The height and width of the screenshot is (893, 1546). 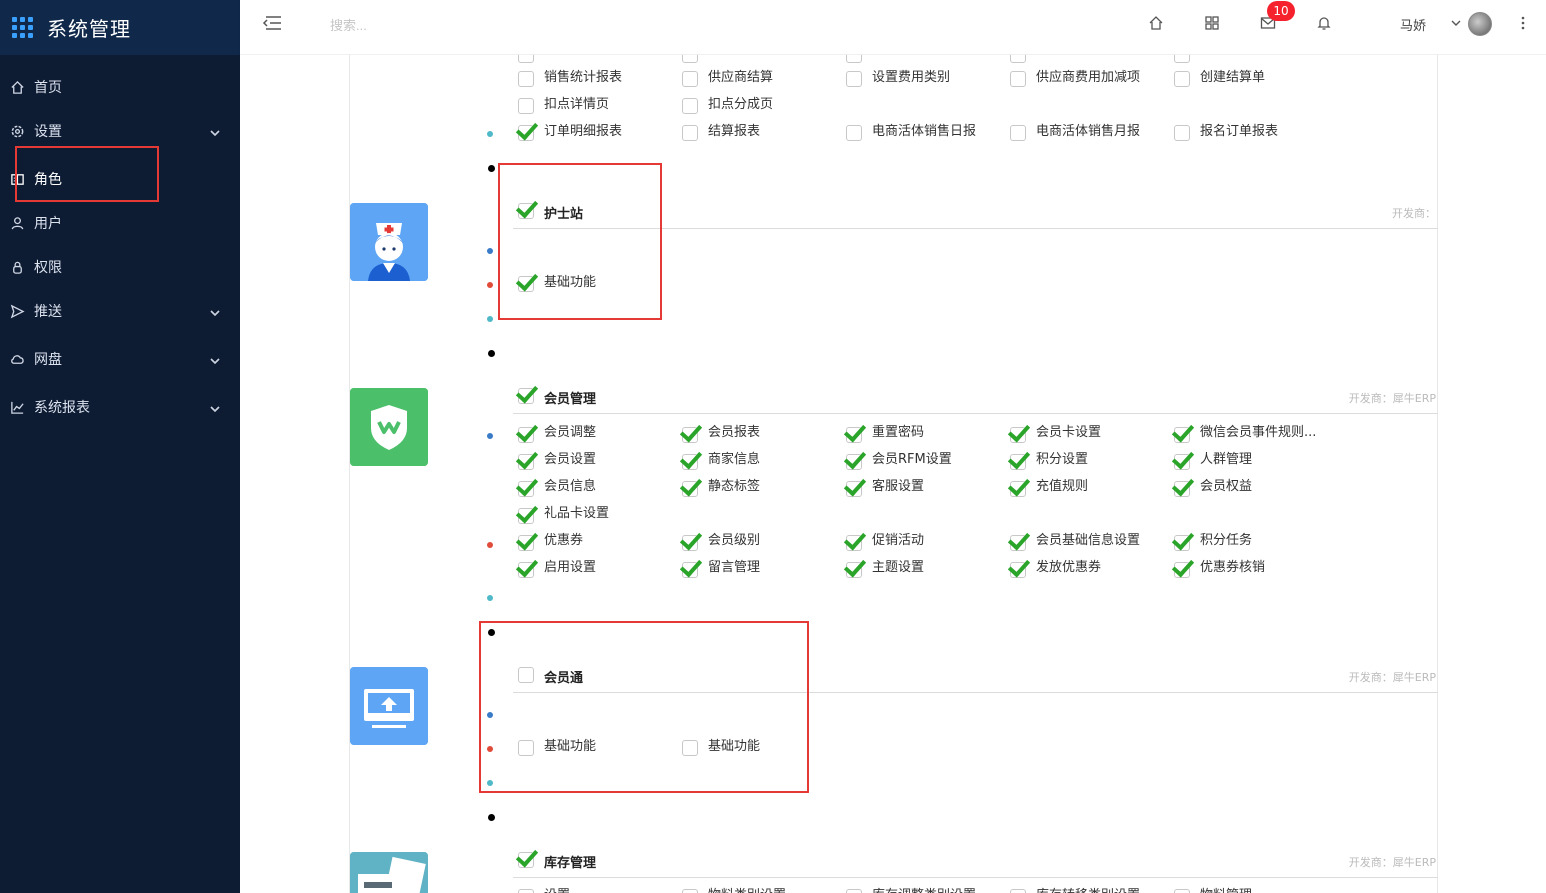 I want to click on sidebar-item-label: 网盘, so click(x=48, y=360).